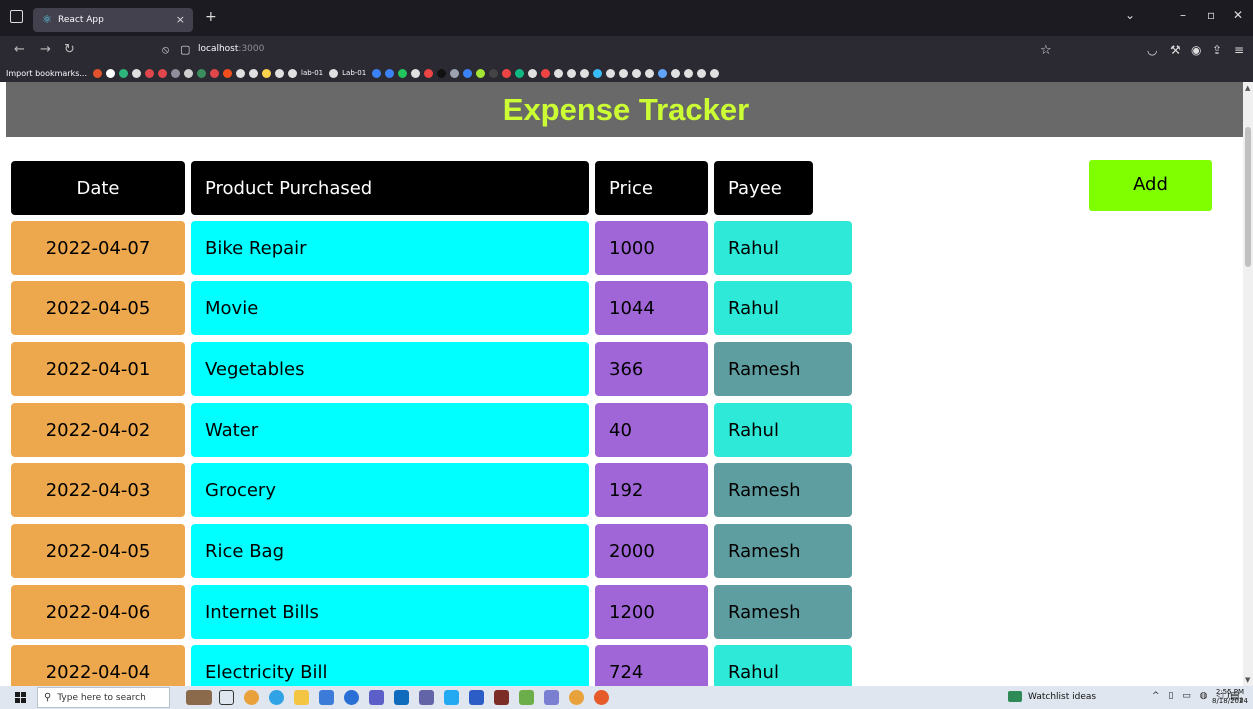 This screenshot has height=709, width=1253. Describe the element at coordinates (1052, 696) in the screenshot. I see `watchlist-widget: Watchlist ideas` at that location.